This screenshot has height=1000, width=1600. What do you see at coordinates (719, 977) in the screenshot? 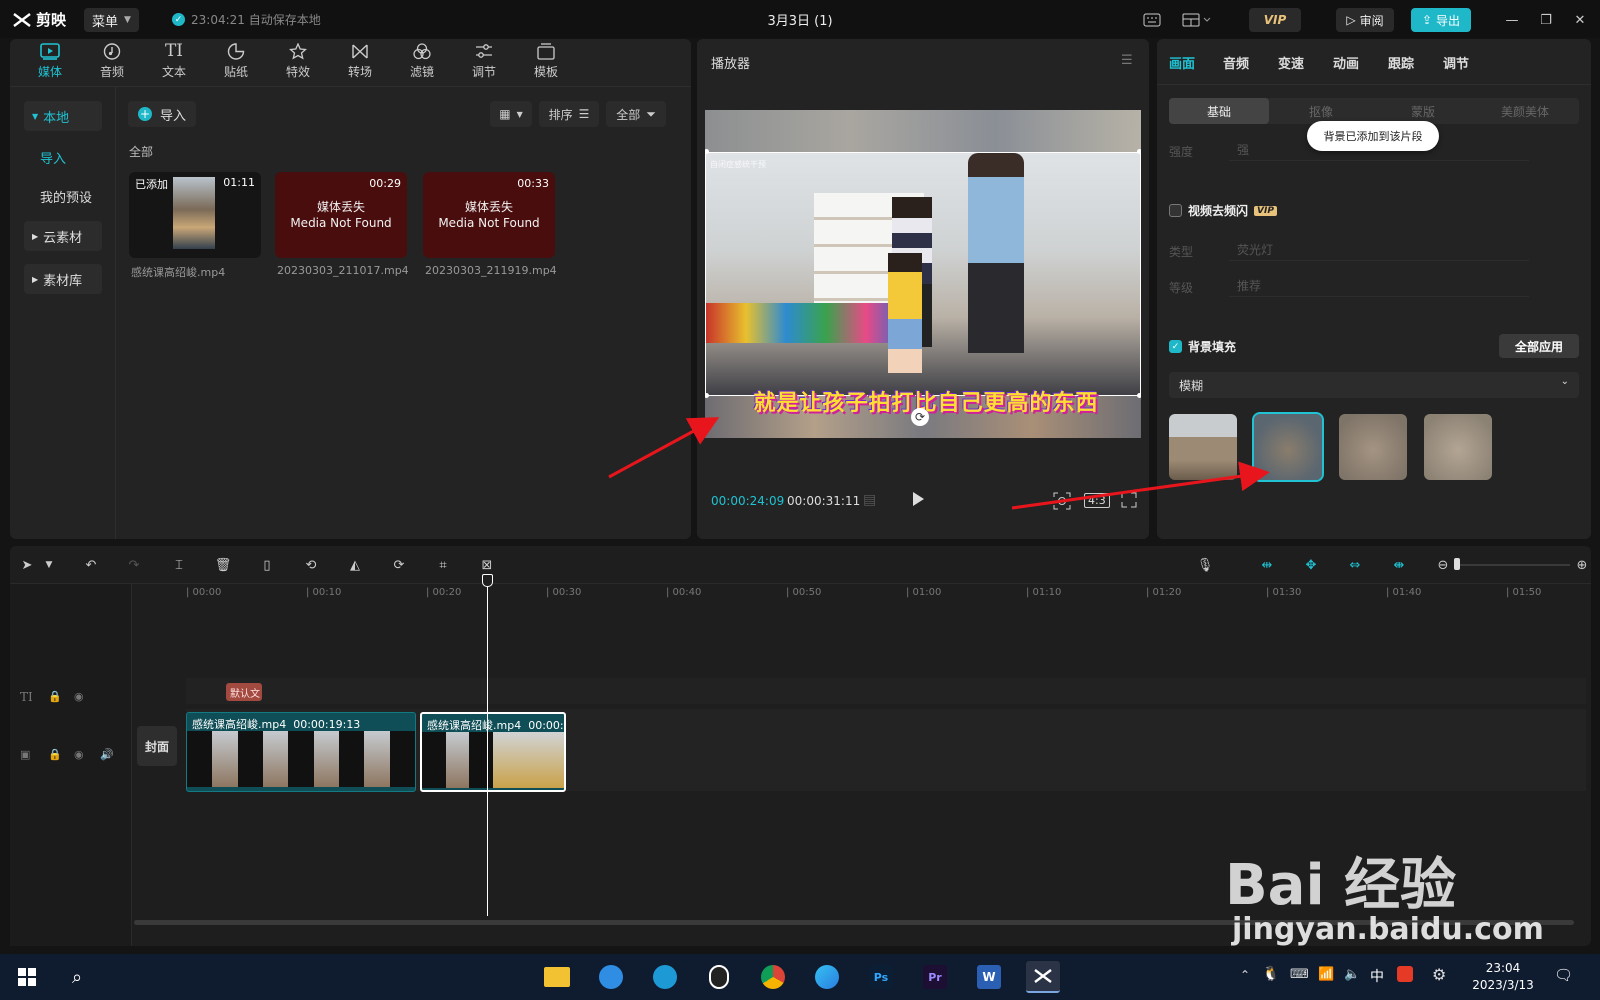
I see `qq-icon` at bounding box center [719, 977].